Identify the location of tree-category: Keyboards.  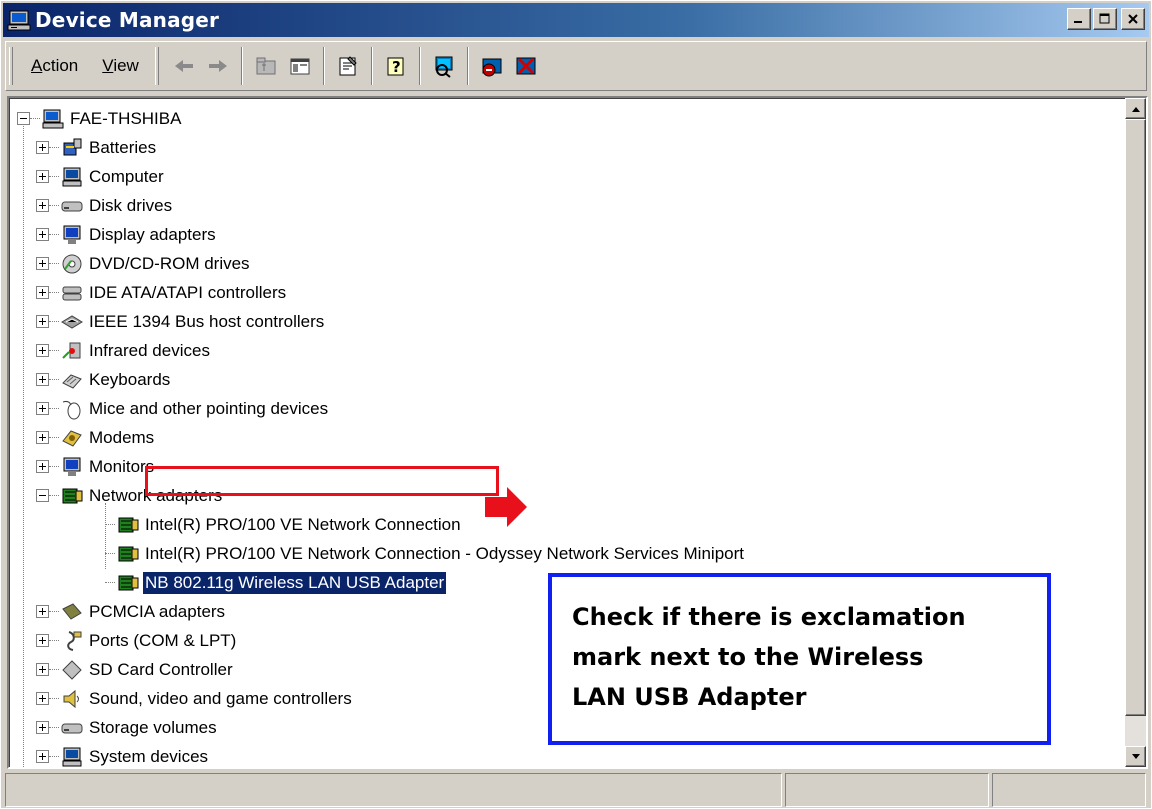
(104, 379).